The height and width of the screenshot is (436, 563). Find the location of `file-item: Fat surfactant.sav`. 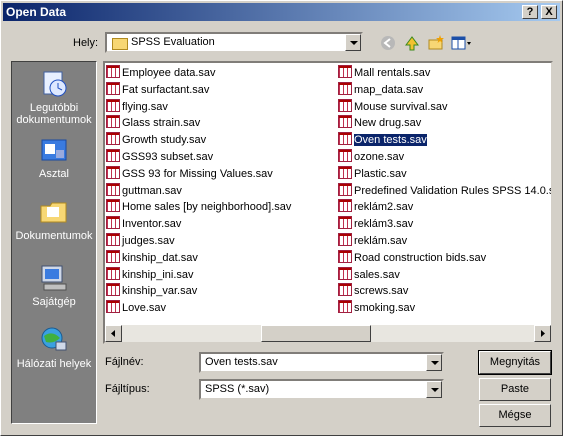

file-item: Fat surfactant.sav is located at coordinates (157, 89).